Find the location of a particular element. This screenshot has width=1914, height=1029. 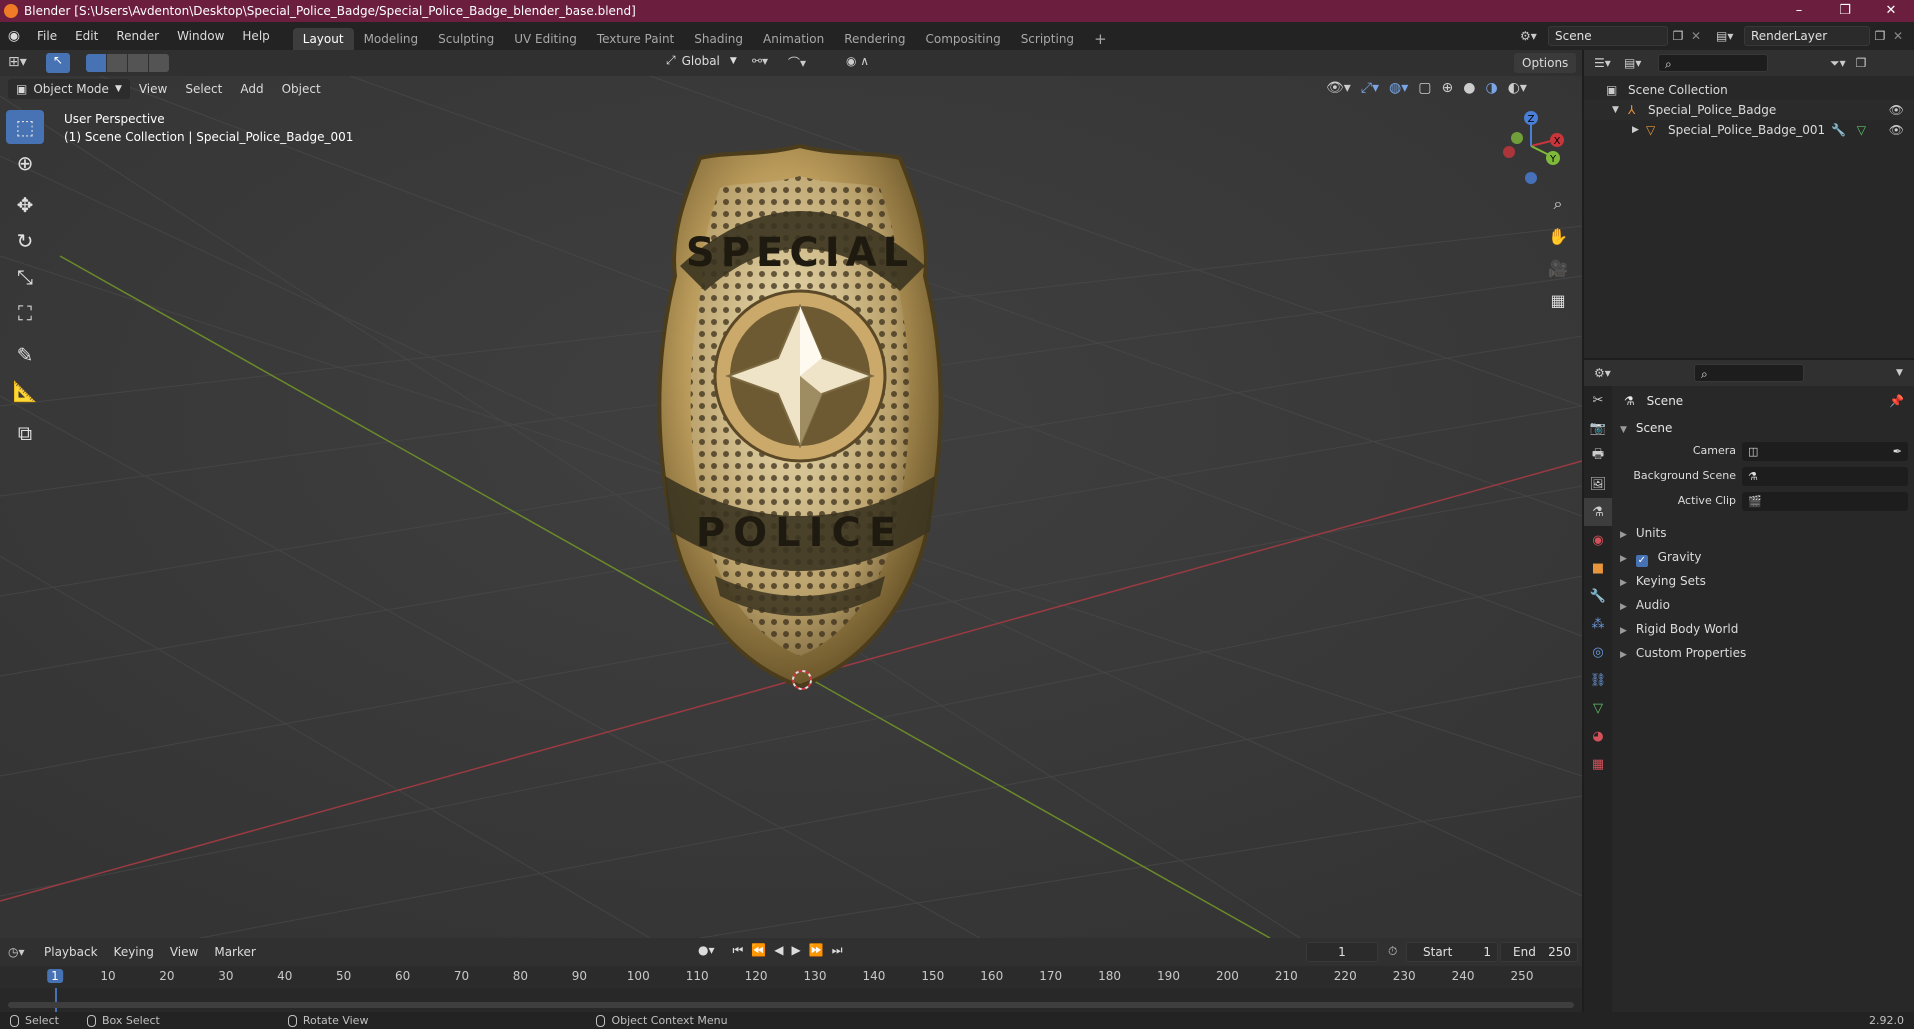

navigation-gizmo: X Y Z is located at coordinates (1535, 146).